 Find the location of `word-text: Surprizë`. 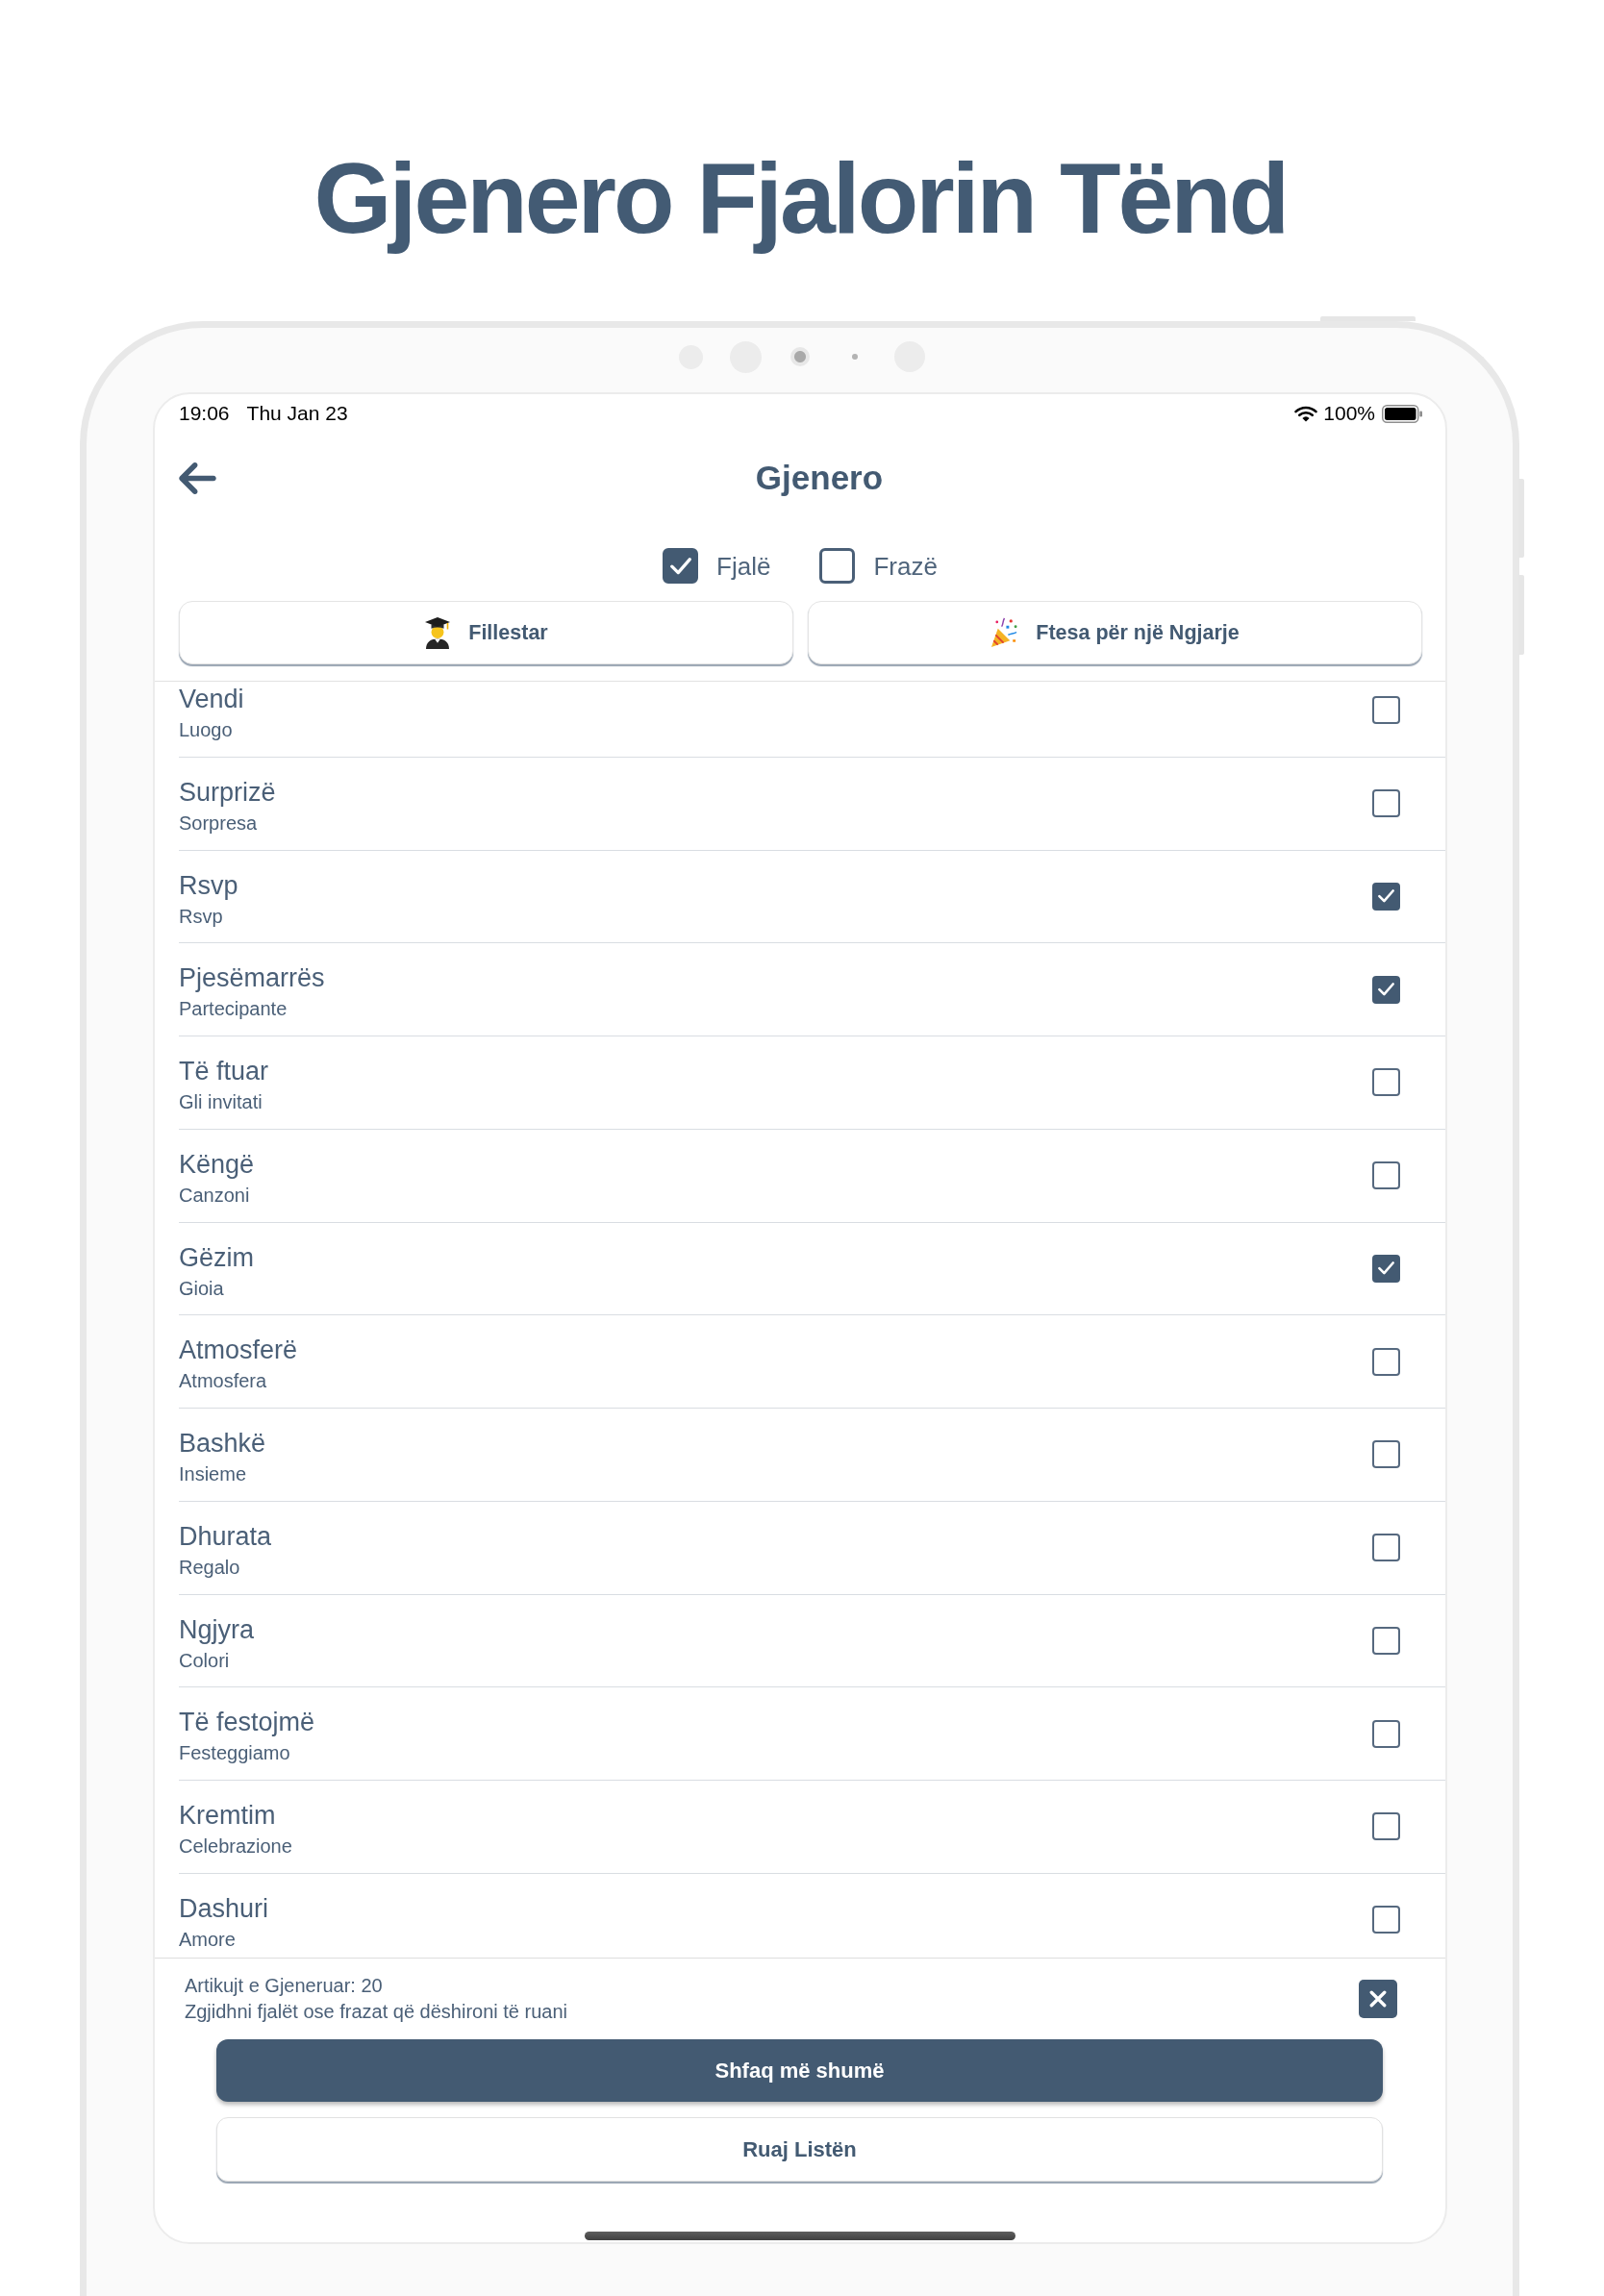

word-text: Surprizë is located at coordinates (227, 792).